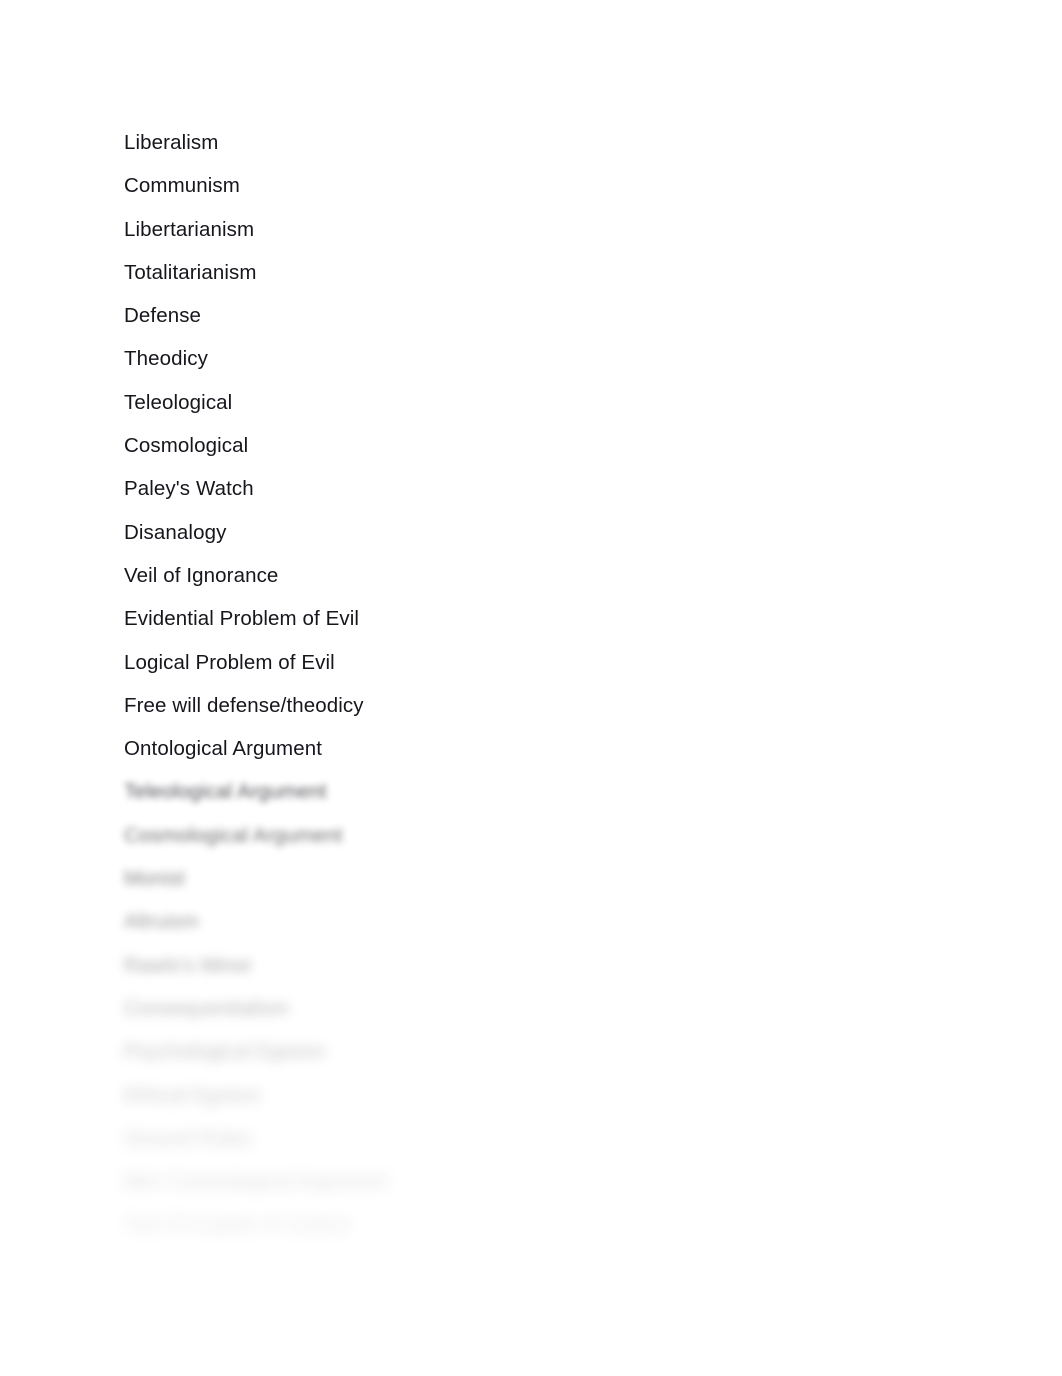  I want to click on term-list-item: Consequentialism, so click(206, 1008).